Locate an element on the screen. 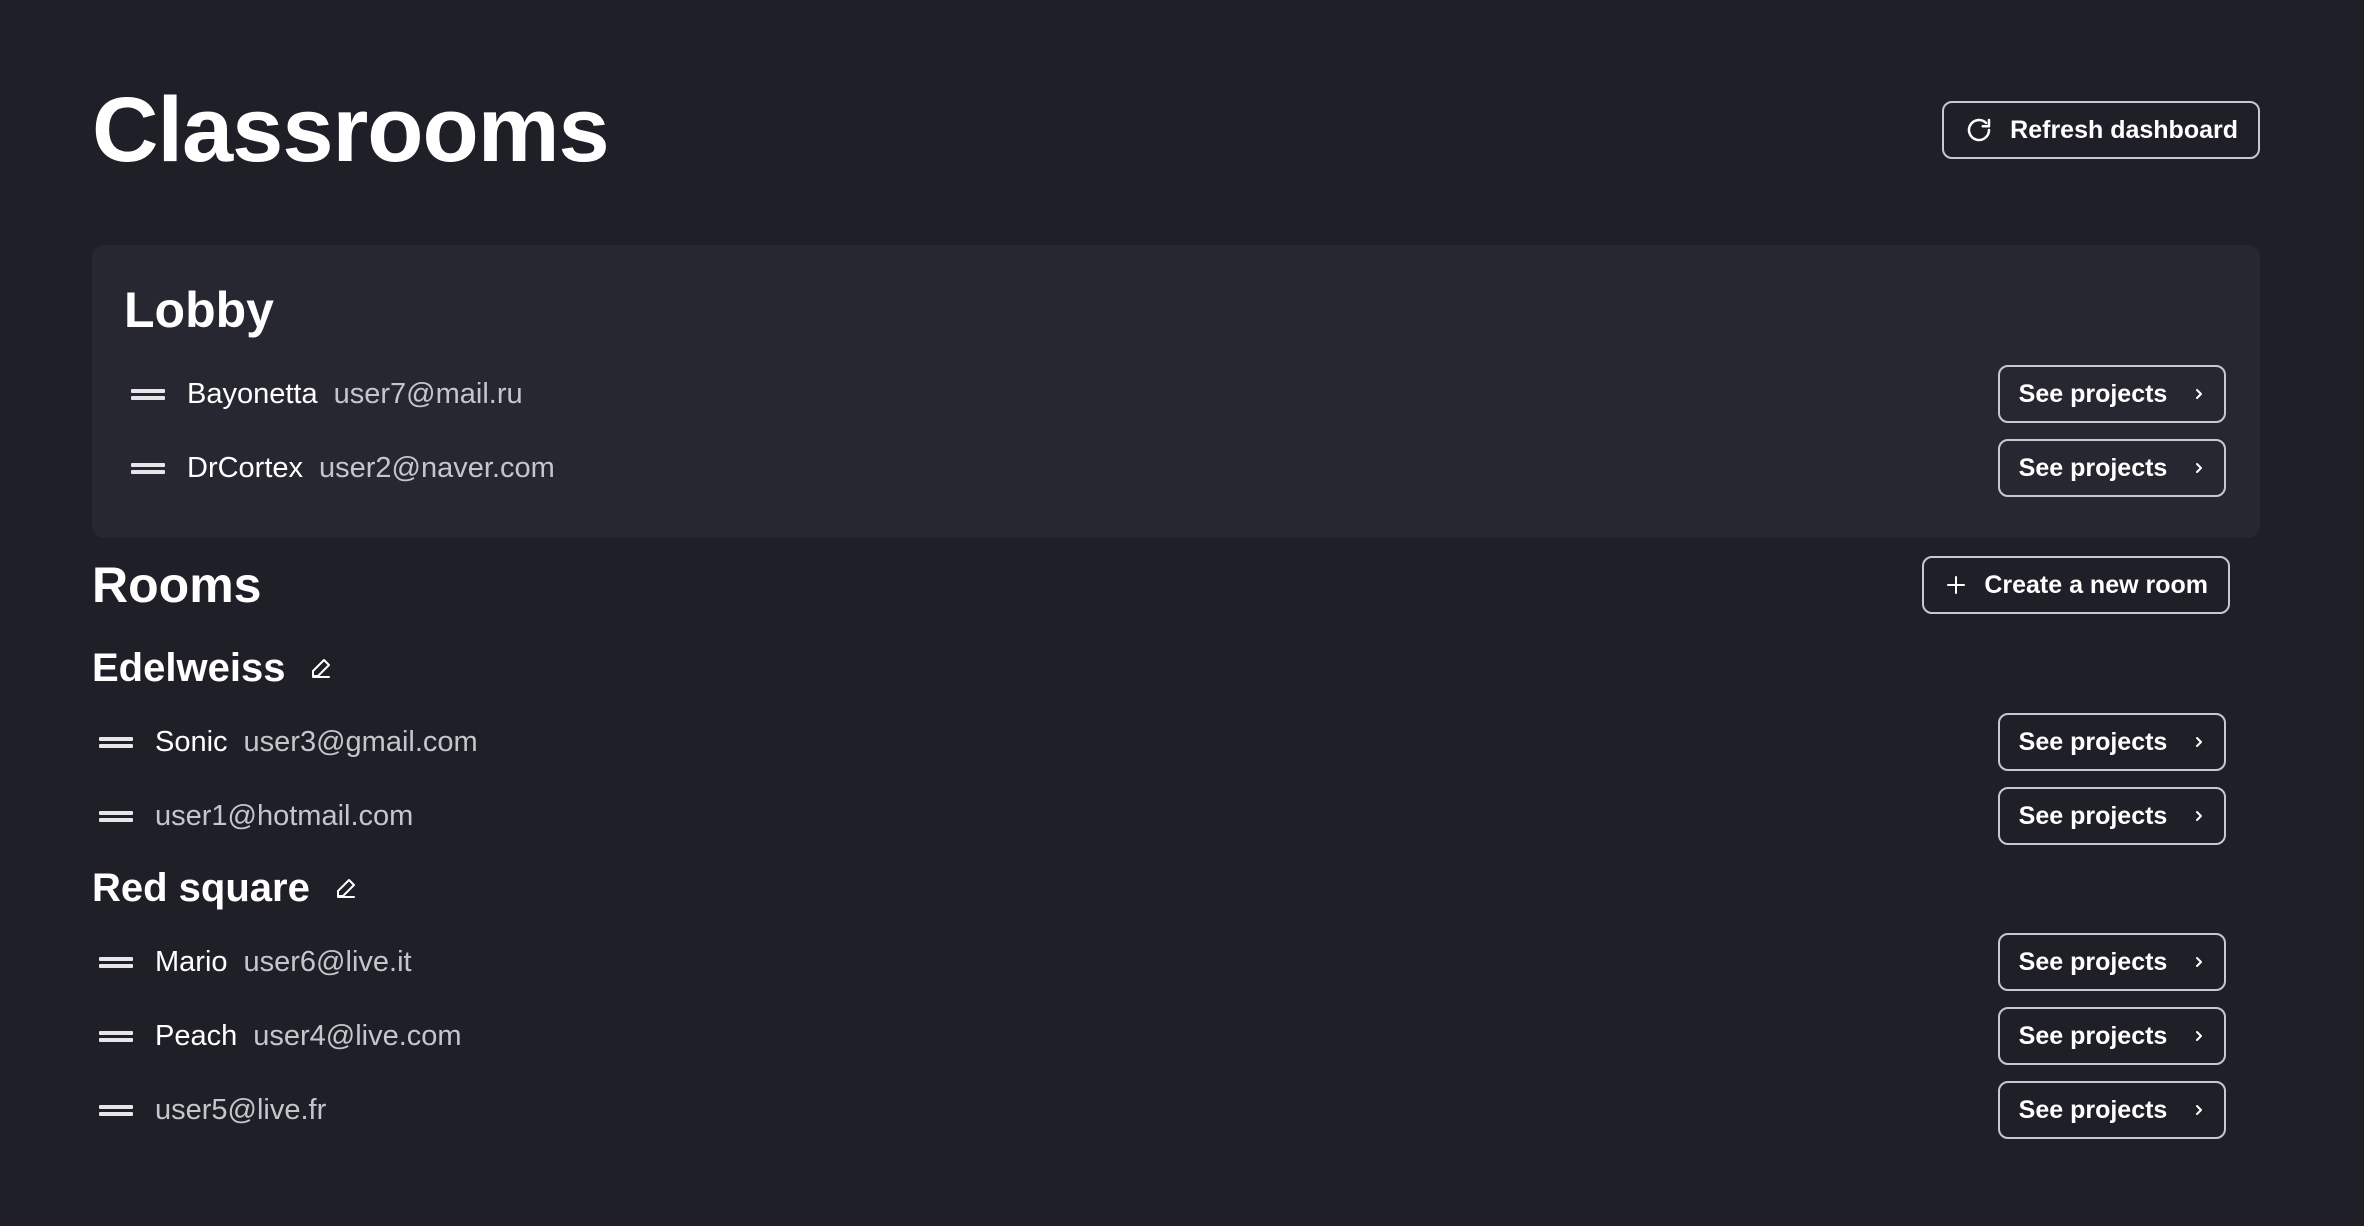  user-email: user7@mail.ru is located at coordinates (428, 393).